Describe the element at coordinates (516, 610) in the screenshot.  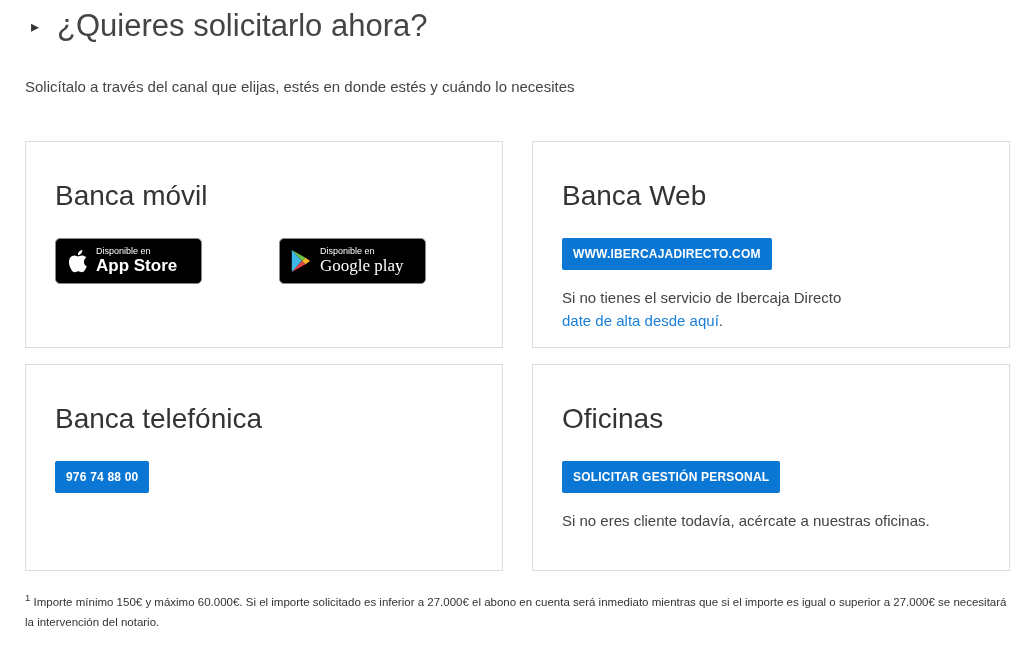
I see `footnote-text: $^{1}$ Importe mínimo 150€ y máximo 60.000€. Si el importe solicitado es inferior a 27.000€ el abono en cuenta será inmediato mientras que si el importe es igual o superior a 27.000€ se necesitará la intervención del notario.` at that location.